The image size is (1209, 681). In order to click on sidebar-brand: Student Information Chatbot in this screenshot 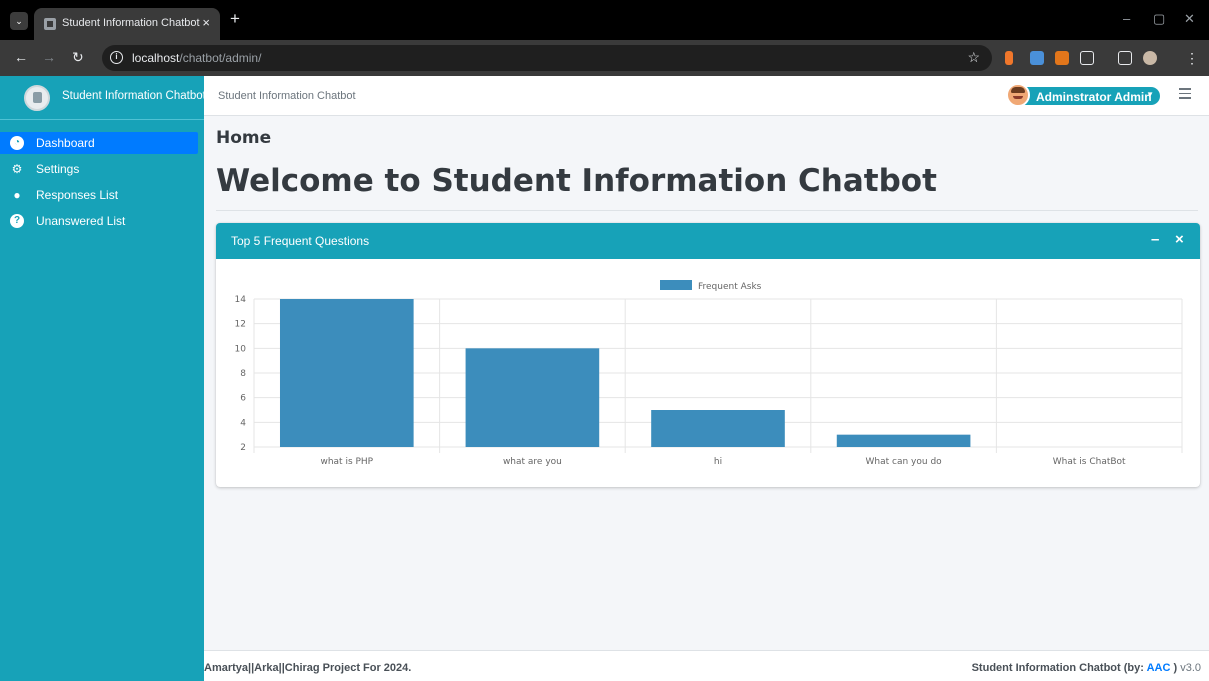, I will do `click(103, 98)`.